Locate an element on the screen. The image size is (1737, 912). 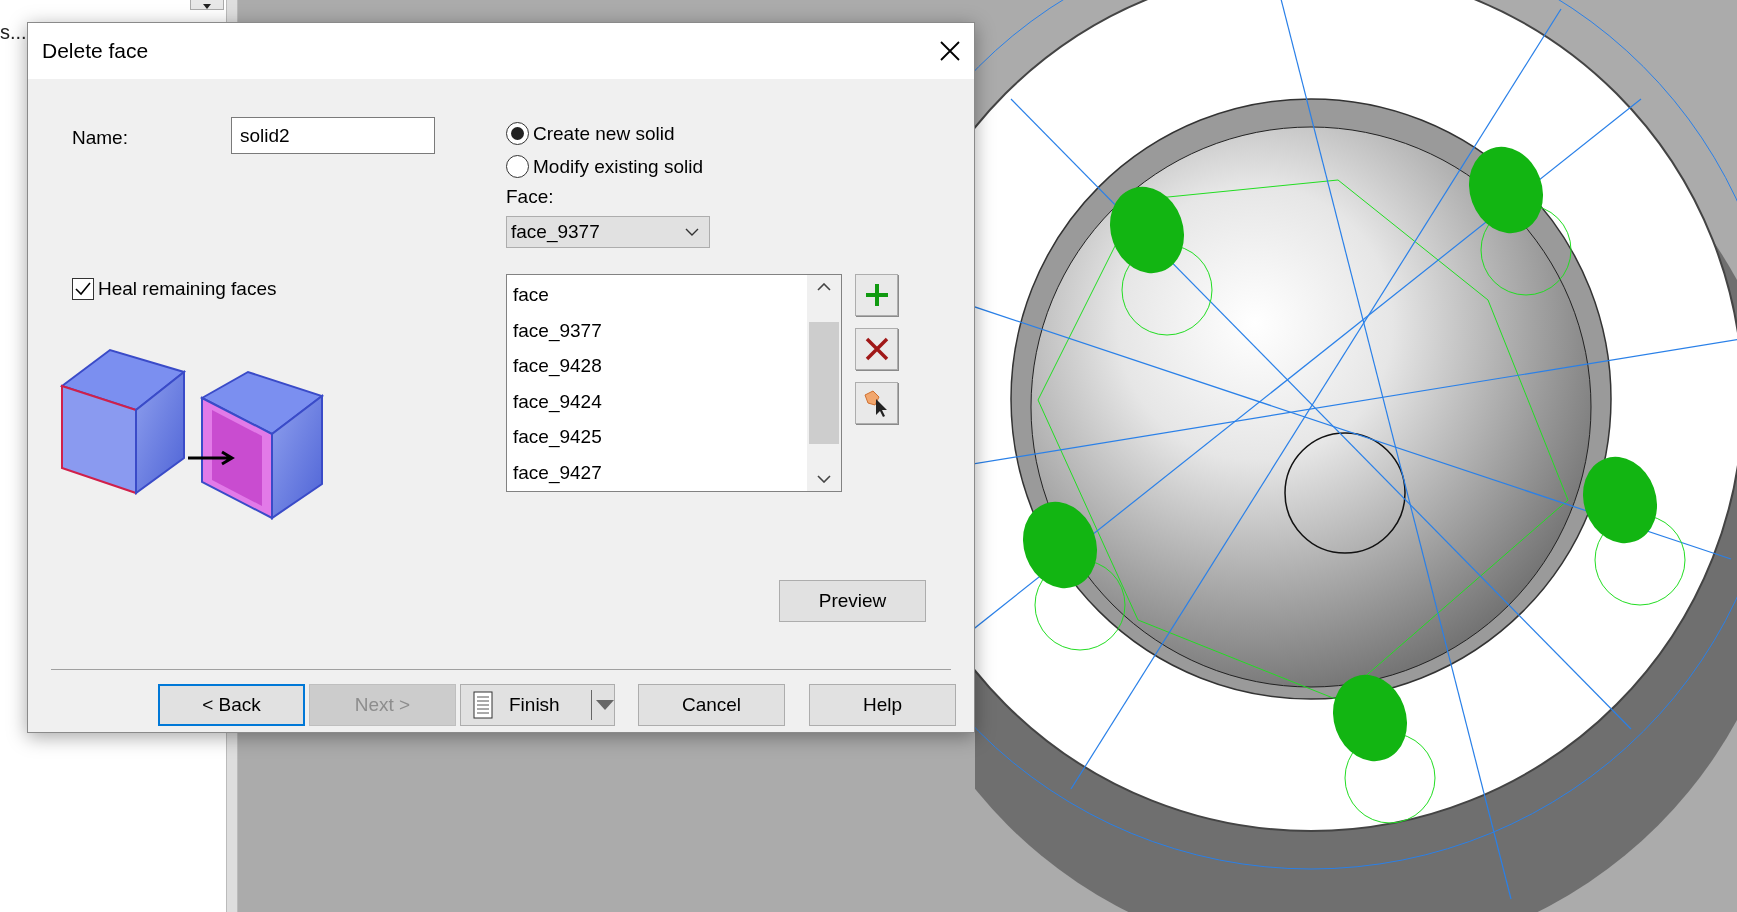
list-item: face_9425 is located at coordinates (557, 438).